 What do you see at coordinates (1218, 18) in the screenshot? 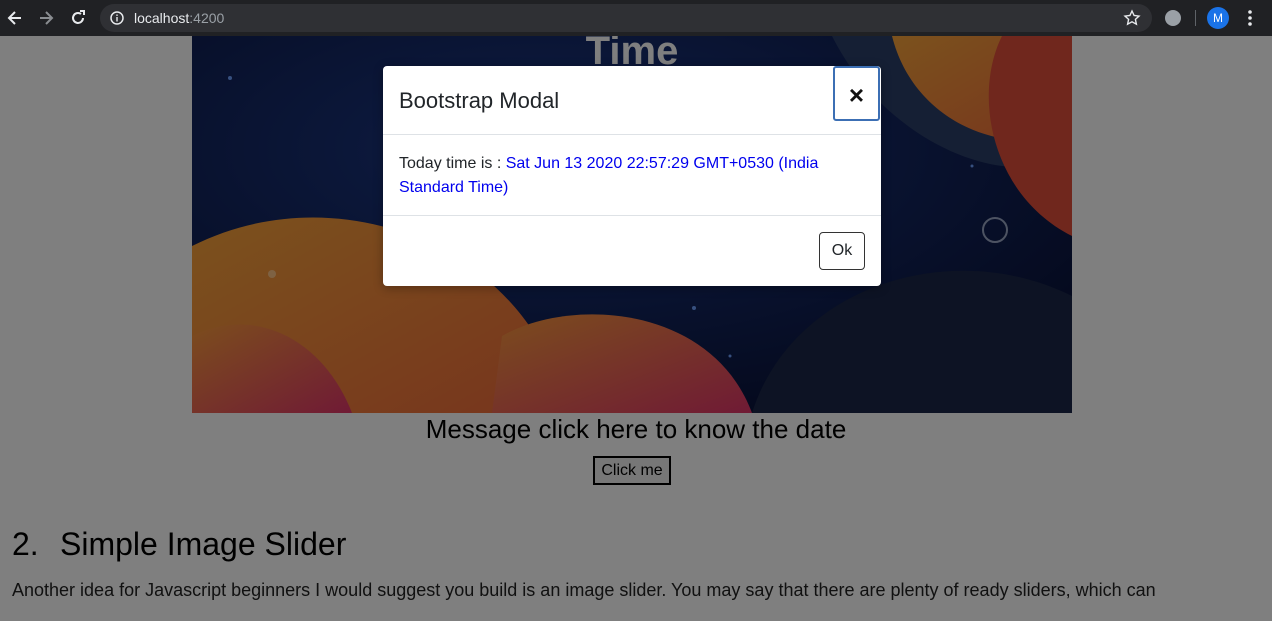
I see `profile-avatar: M` at bounding box center [1218, 18].